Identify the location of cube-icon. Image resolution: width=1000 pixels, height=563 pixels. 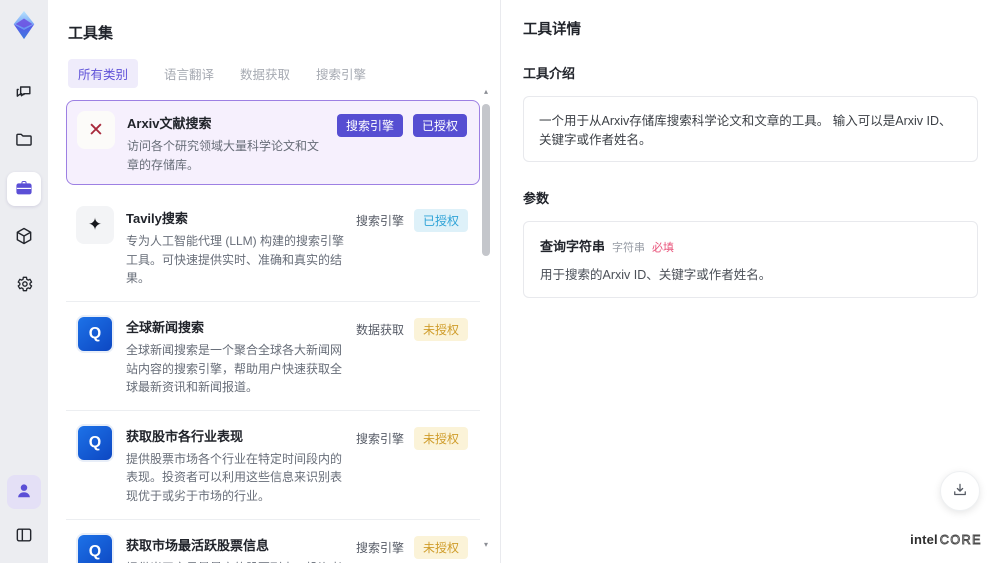
(24, 237).